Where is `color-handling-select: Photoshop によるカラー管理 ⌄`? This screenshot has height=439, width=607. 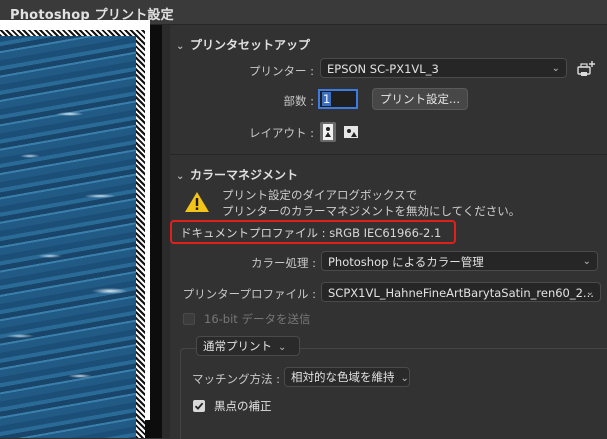 color-handling-select: Photoshop によるカラー管理 ⌄ is located at coordinates (459, 261).